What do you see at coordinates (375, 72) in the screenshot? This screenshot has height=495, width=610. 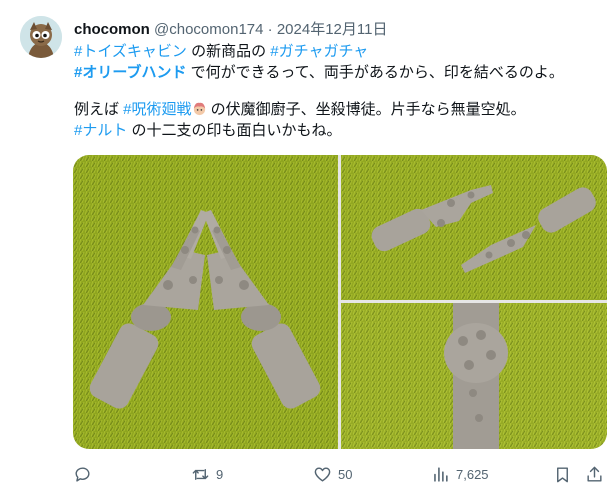 I see `text-segment: で何ができるって、両手があるから、印を結べるのよ。` at bounding box center [375, 72].